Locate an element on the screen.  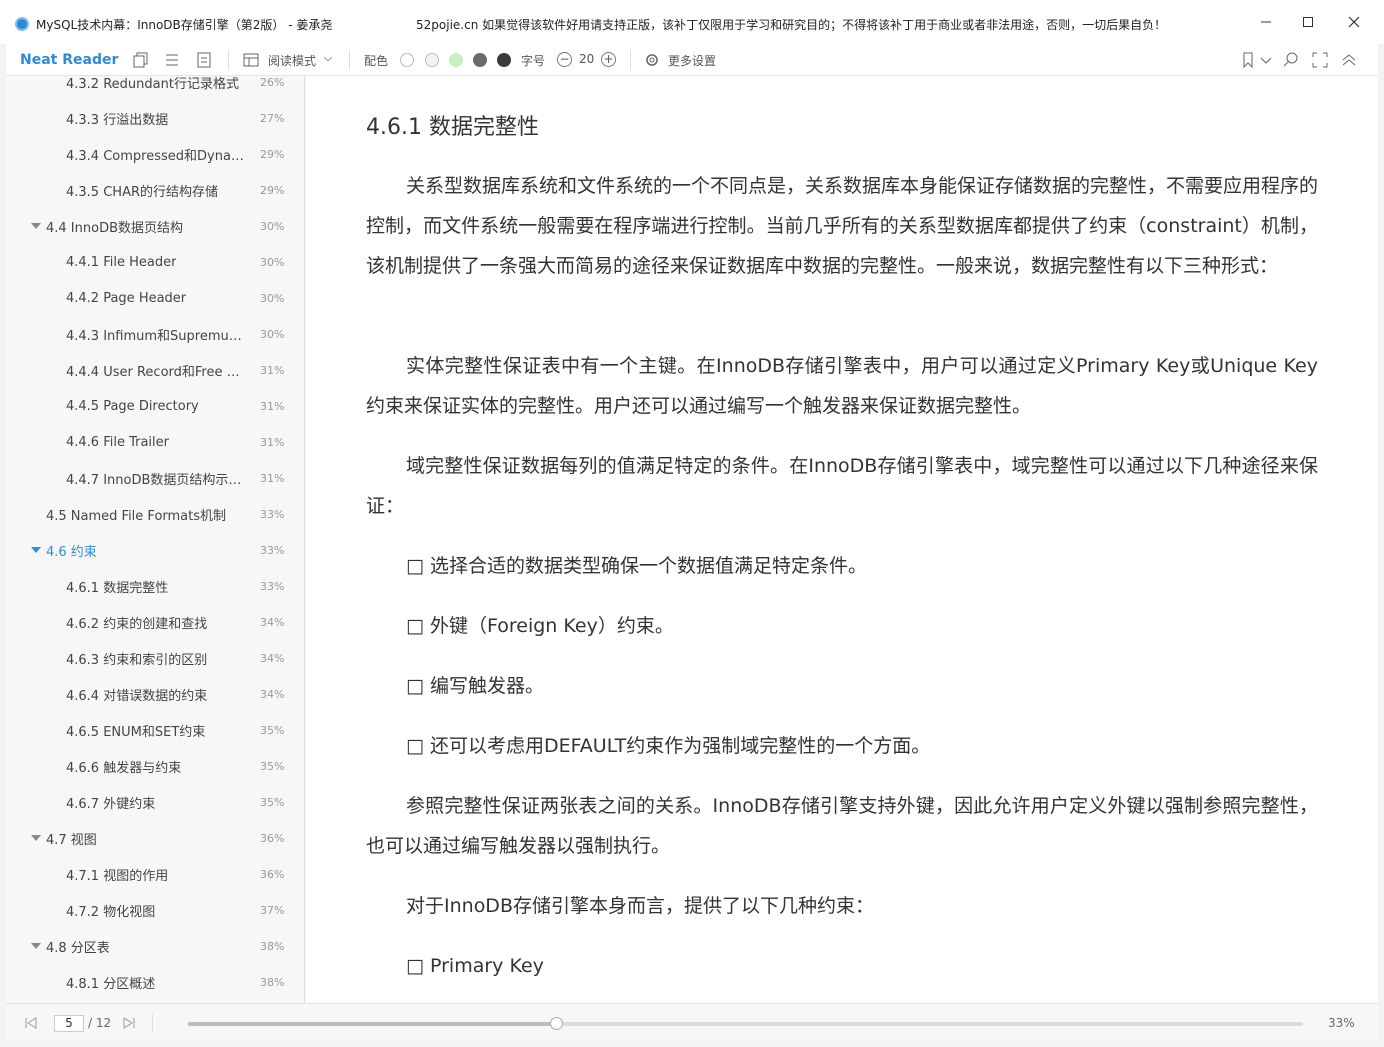
minimize-button is located at coordinates (1266, 22).